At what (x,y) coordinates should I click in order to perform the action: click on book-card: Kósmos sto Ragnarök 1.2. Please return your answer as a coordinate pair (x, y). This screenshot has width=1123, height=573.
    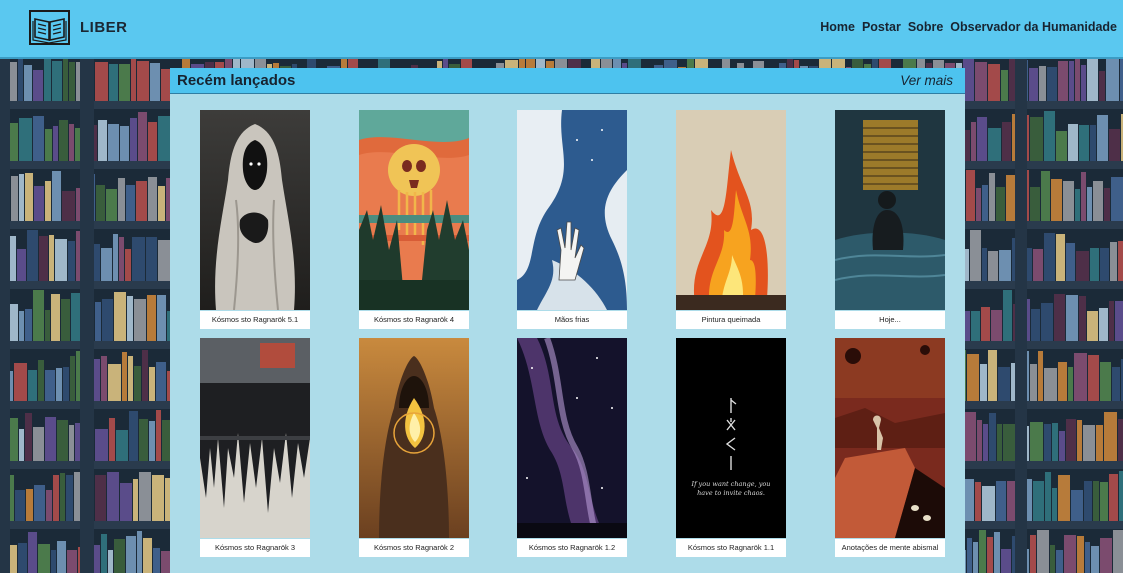
    Looking at the image, I should click on (572, 447).